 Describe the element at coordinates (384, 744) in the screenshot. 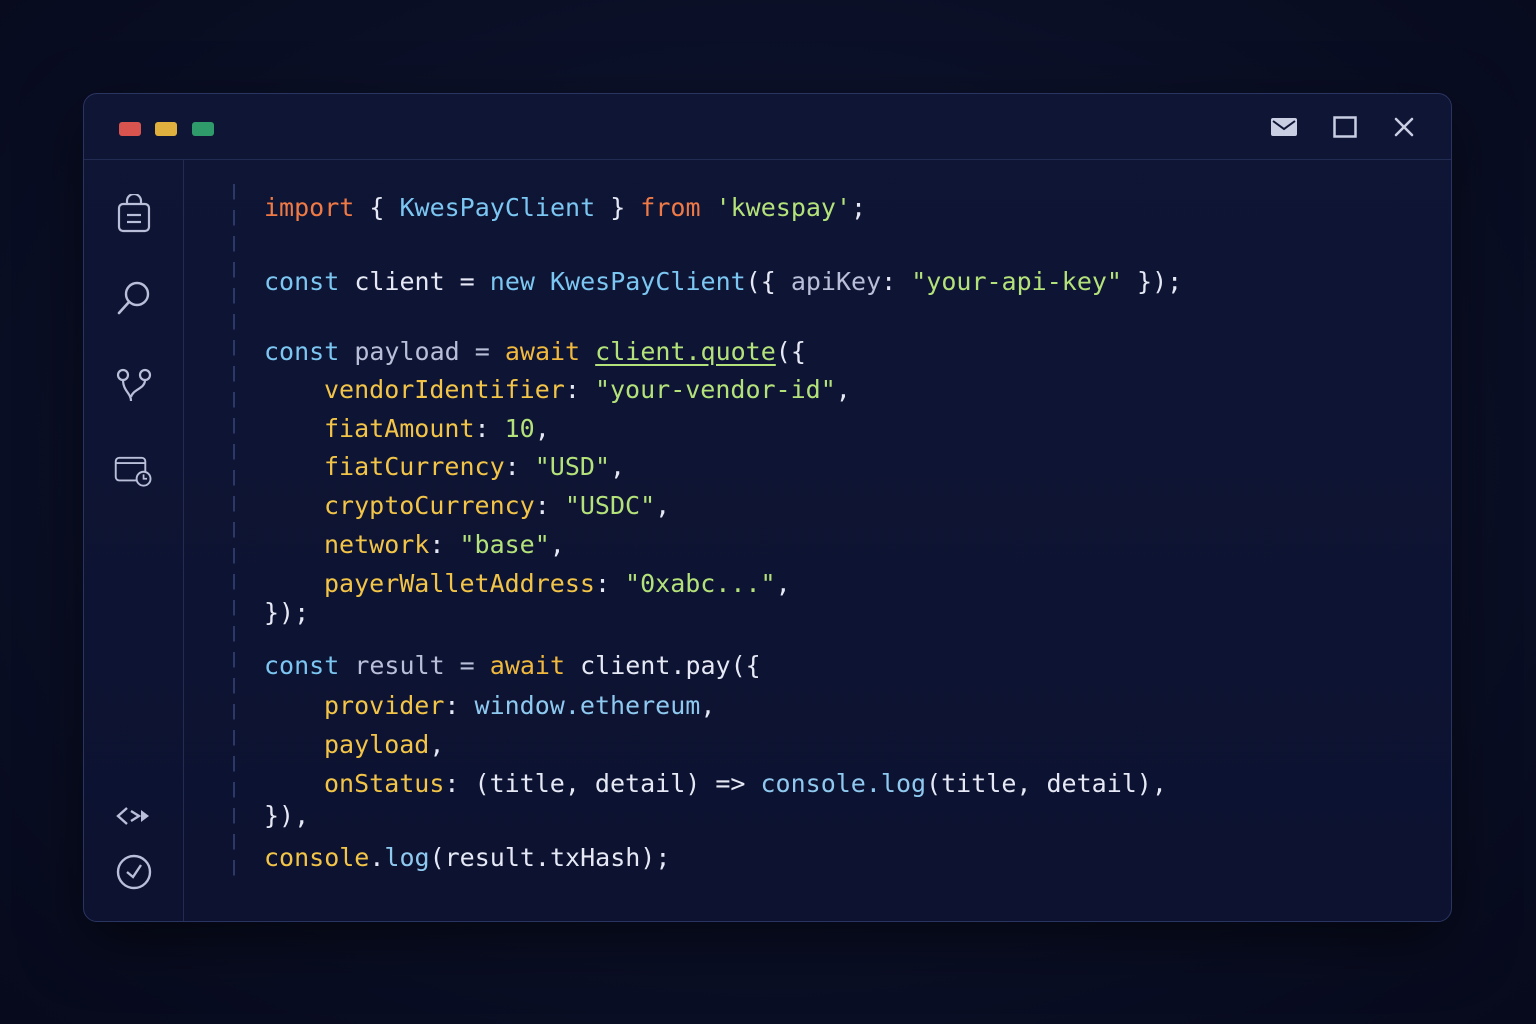

I see `code-line-13: payload,` at that location.